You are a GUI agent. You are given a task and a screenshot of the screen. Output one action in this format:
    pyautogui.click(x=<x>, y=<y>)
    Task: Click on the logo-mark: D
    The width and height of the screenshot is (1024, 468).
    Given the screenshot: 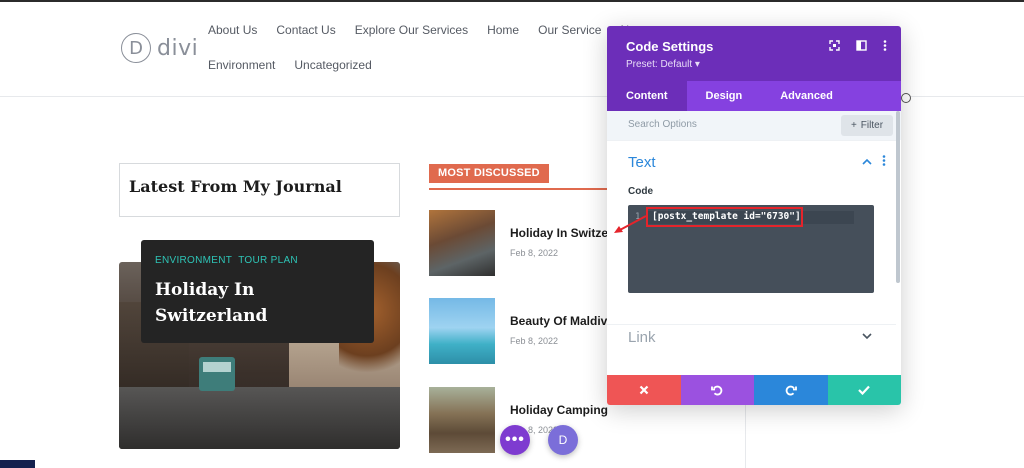 What is the action you would take?
    pyautogui.click(x=136, y=48)
    